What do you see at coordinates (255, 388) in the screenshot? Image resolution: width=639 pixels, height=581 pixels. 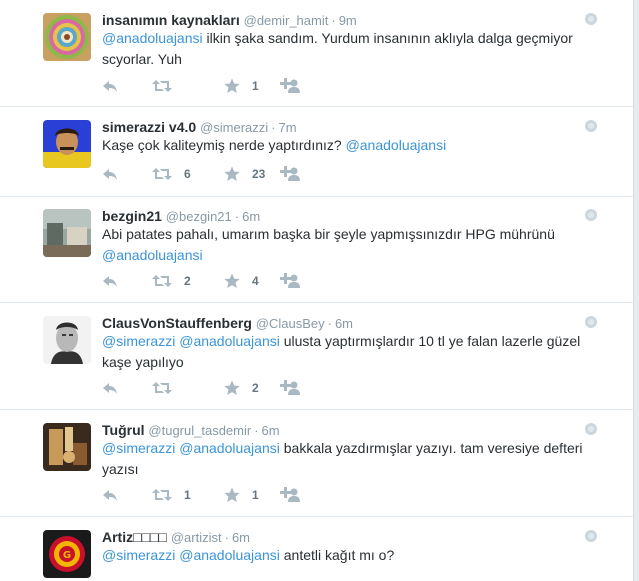 I see `favorite-count: 2` at bounding box center [255, 388].